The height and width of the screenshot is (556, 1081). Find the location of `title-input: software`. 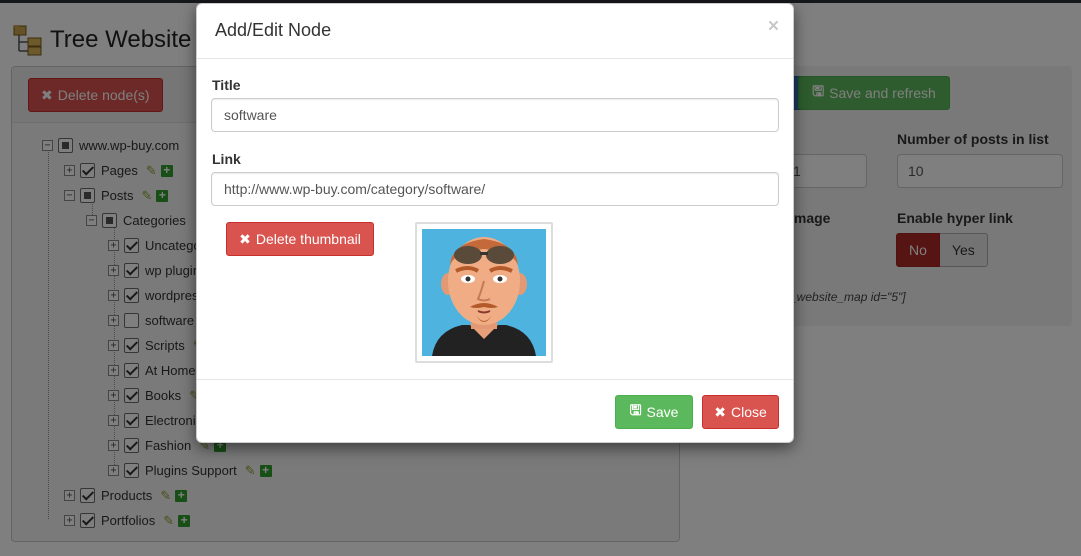

title-input: software is located at coordinates (495, 115).